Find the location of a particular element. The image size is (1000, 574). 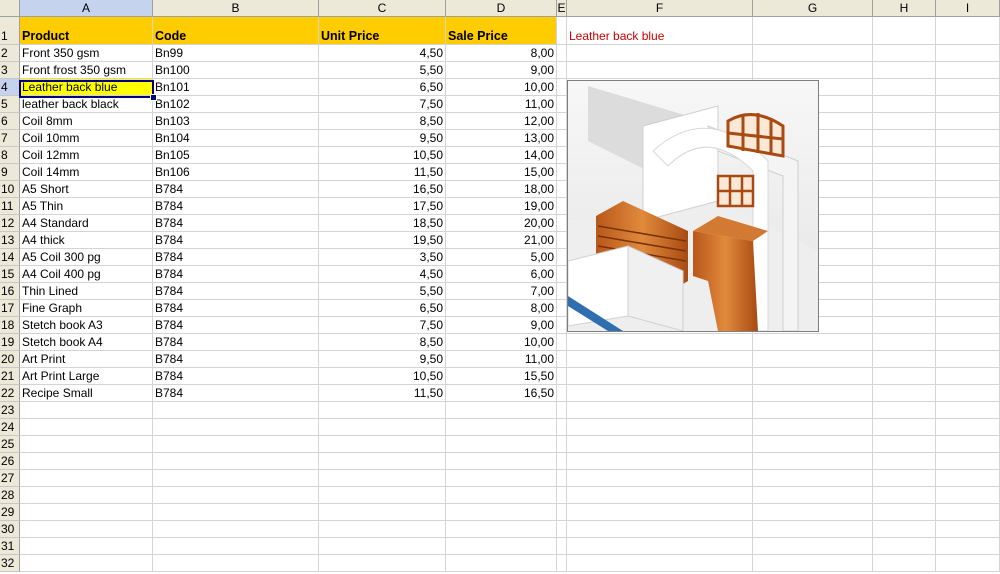

sale-price-cell: 10,00 is located at coordinates (501, 87).